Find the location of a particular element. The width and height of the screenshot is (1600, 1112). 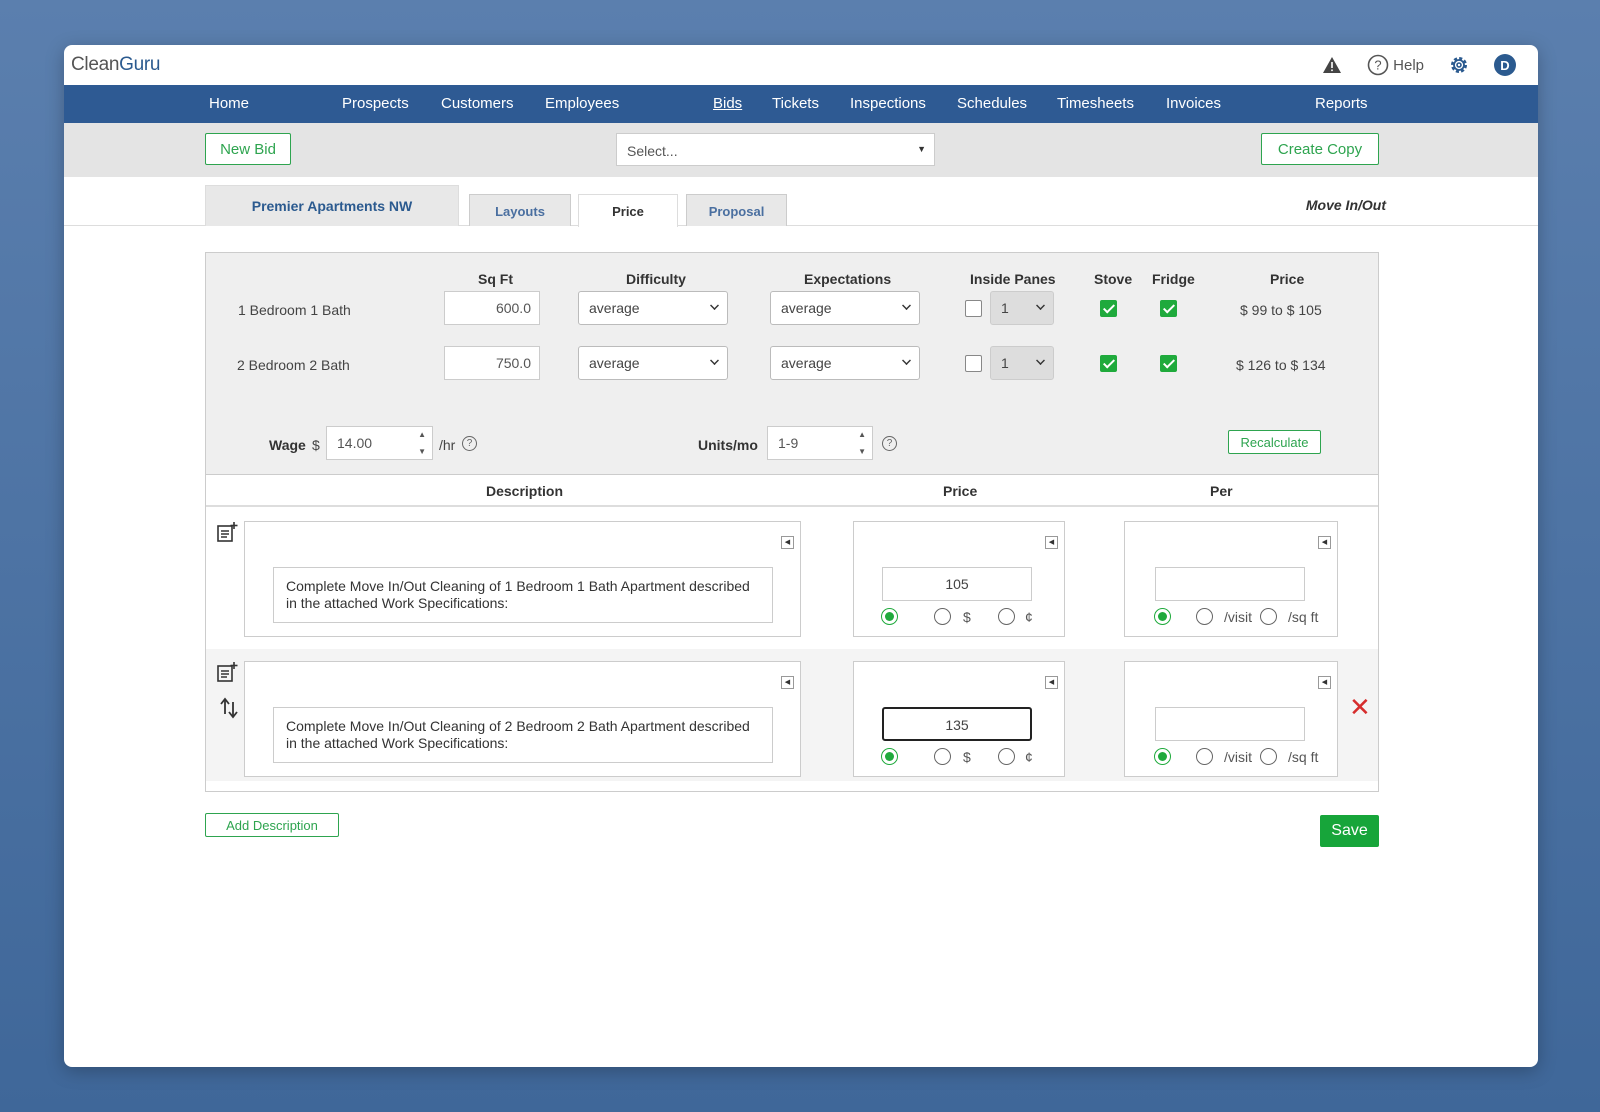

units-per-month-label: Units/mo is located at coordinates (728, 445).